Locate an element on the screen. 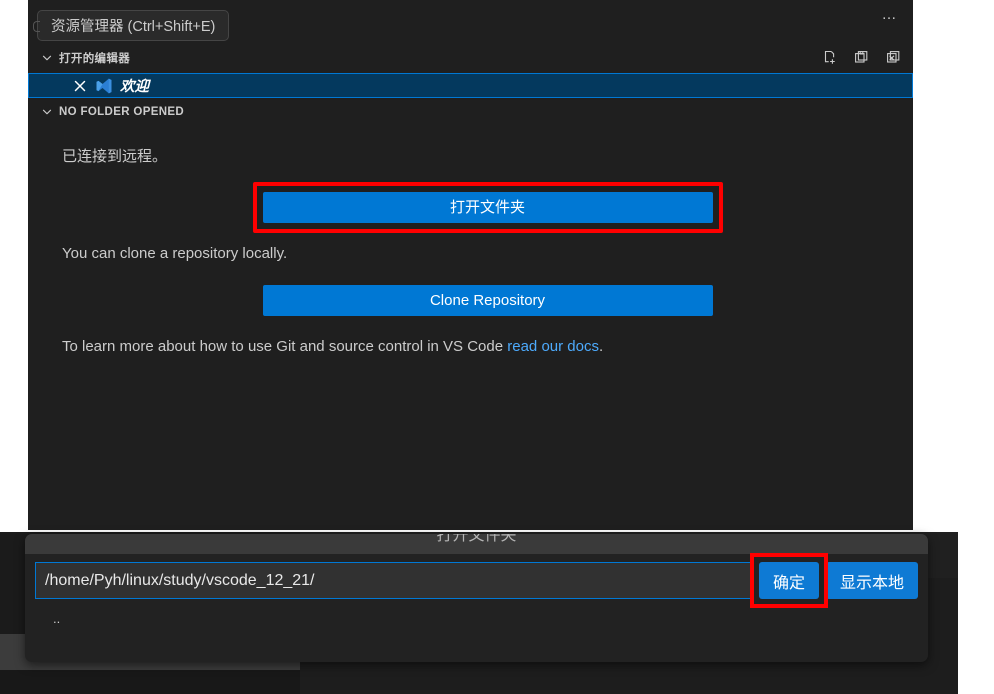 Image resolution: width=994 pixels, height=694 pixels. dialog-titlebar: 打开文件夹 is located at coordinates (476, 544).